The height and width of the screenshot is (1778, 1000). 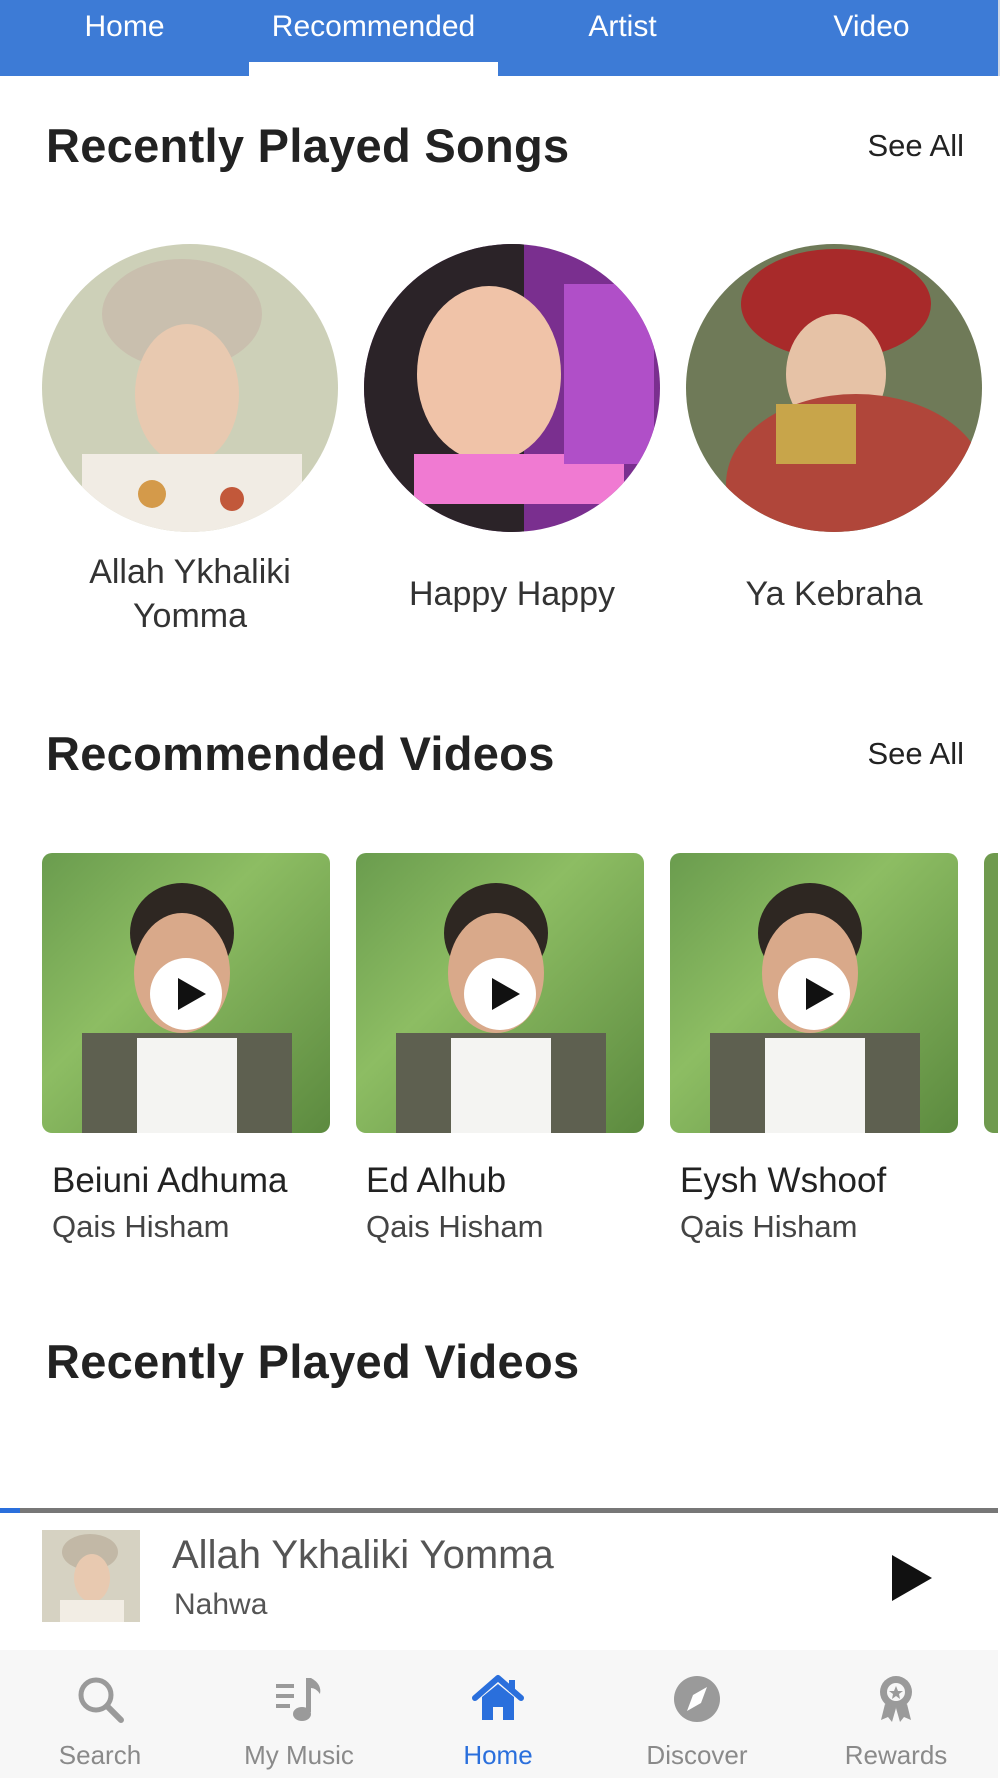 What do you see at coordinates (436, 1180) in the screenshot?
I see `video-title: Ed Alhub` at bounding box center [436, 1180].